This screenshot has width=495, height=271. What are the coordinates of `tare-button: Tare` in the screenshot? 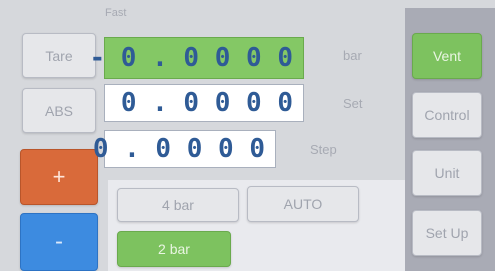 It's located at (59, 55).